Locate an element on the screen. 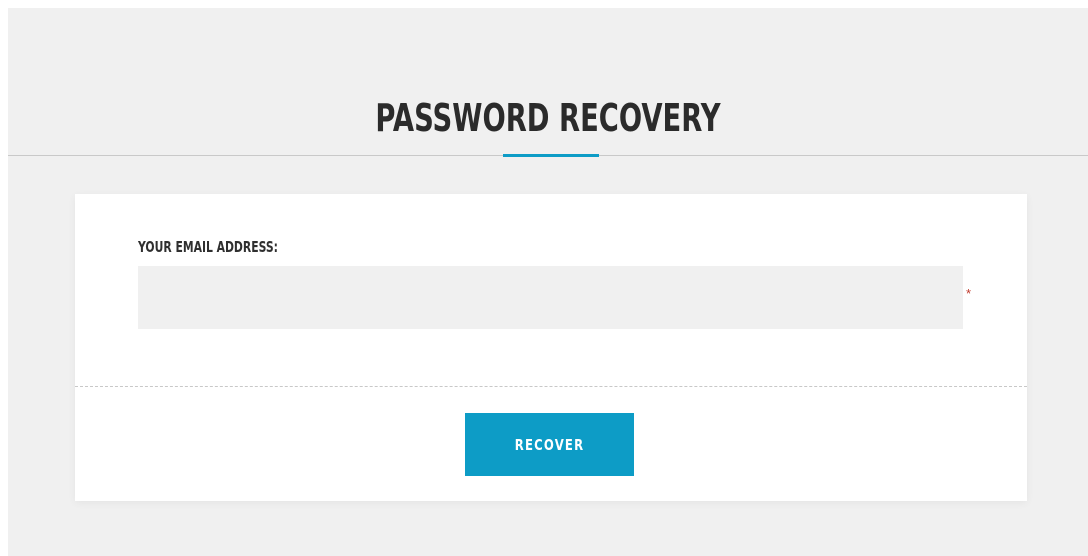  required-indicator: * is located at coordinates (969, 293).